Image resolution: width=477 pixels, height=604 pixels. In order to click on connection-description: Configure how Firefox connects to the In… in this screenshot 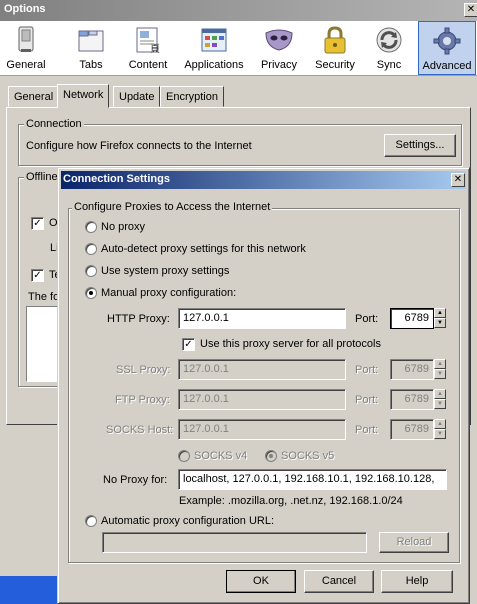, I will do `click(139, 146)`.